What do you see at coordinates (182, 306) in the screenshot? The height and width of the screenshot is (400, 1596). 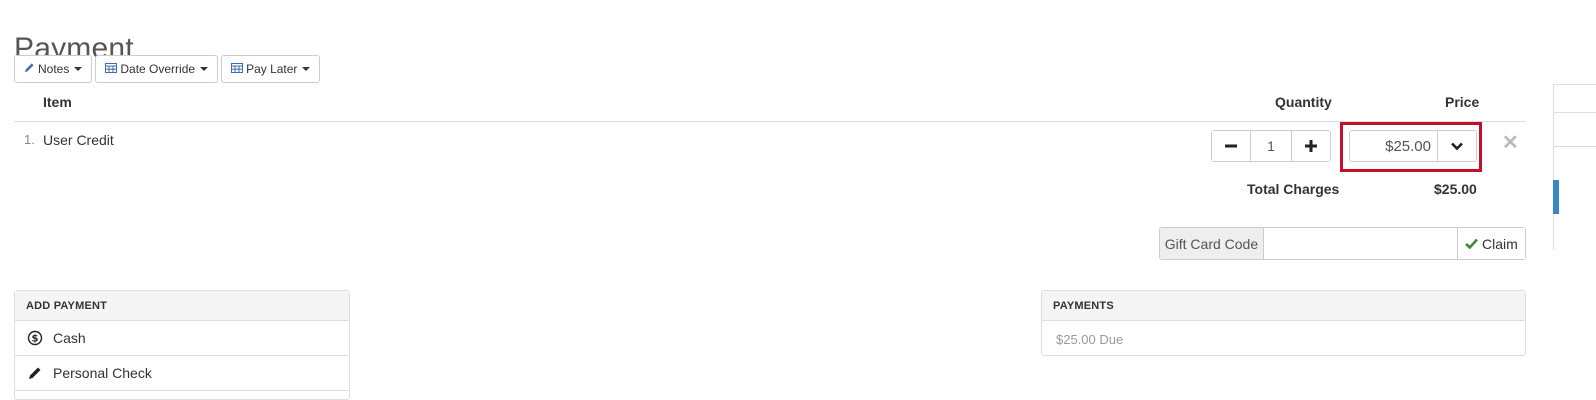 I see `add-payment-heading: ADD PAYMENT` at bounding box center [182, 306].